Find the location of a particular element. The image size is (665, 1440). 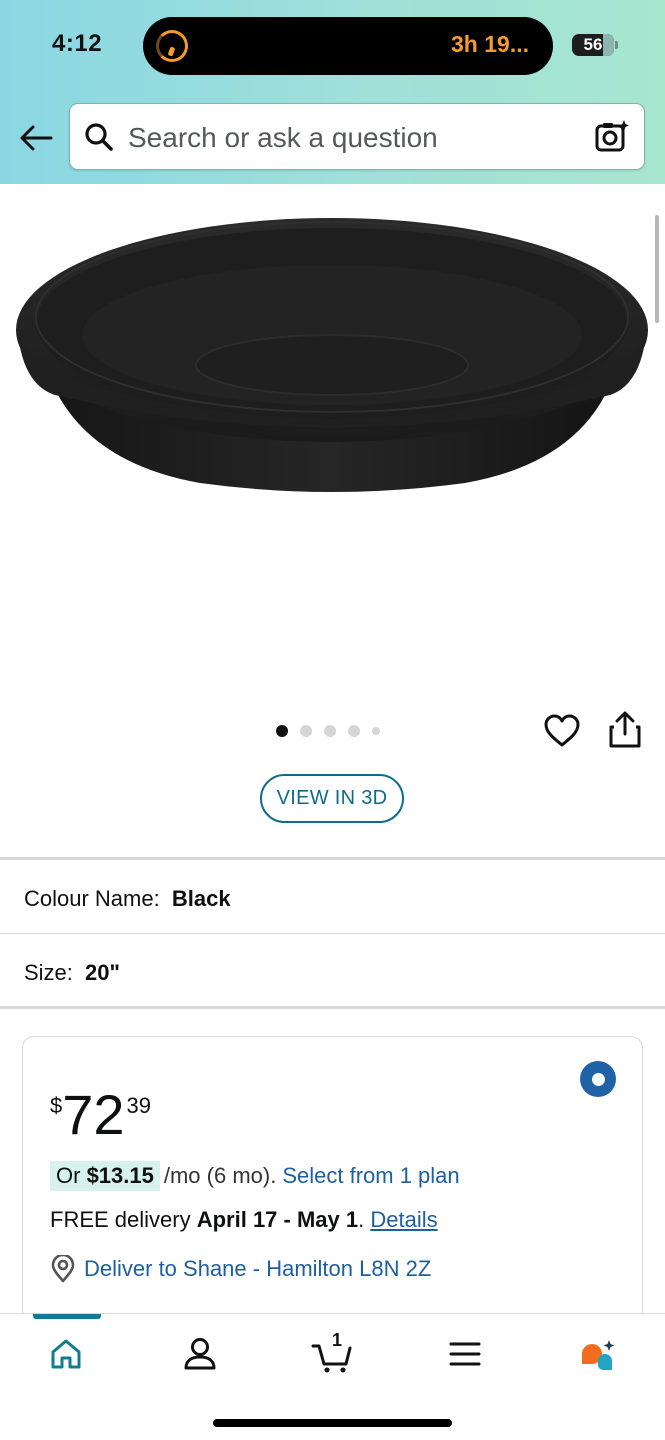

heart-icon is located at coordinates (562, 731).